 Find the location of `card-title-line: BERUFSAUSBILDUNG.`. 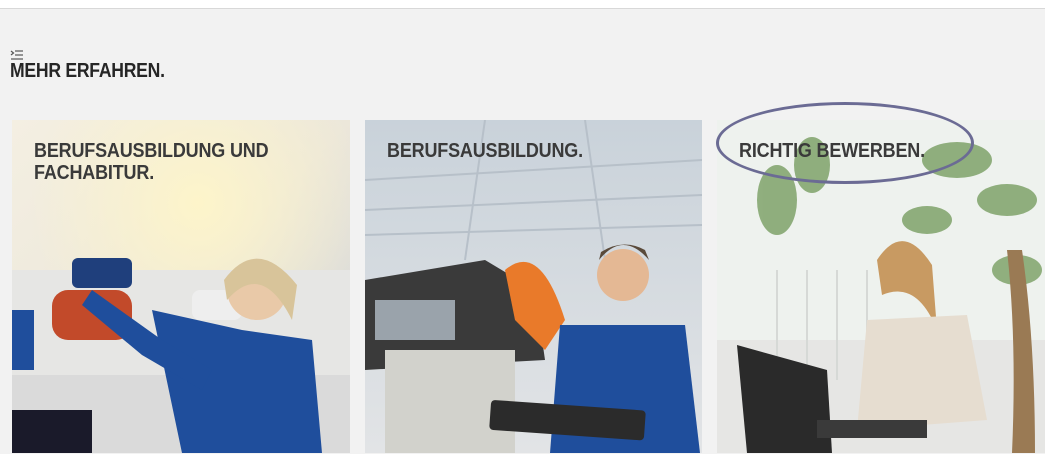

card-title-line: BERUFSAUSBILDUNG. is located at coordinates (485, 151).